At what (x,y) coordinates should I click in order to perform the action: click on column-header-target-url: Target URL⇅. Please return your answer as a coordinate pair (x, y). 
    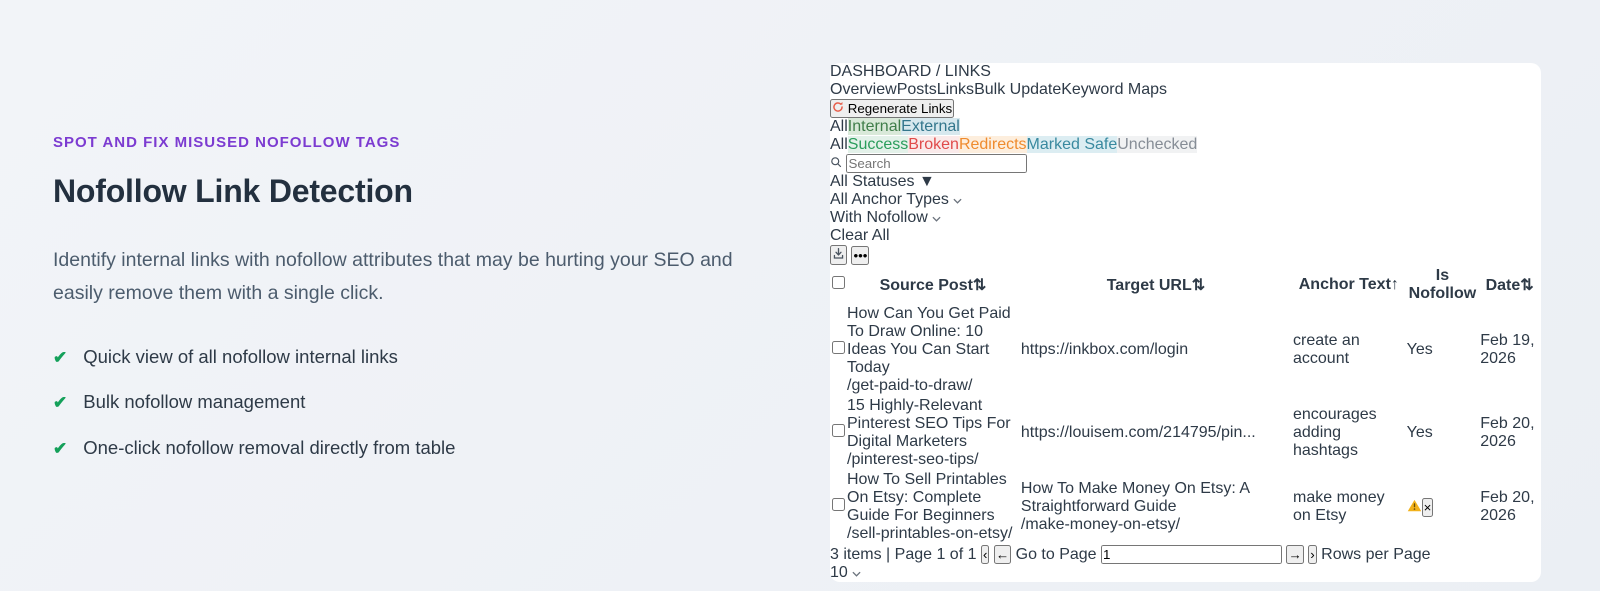
    Looking at the image, I should click on (1156, 285).